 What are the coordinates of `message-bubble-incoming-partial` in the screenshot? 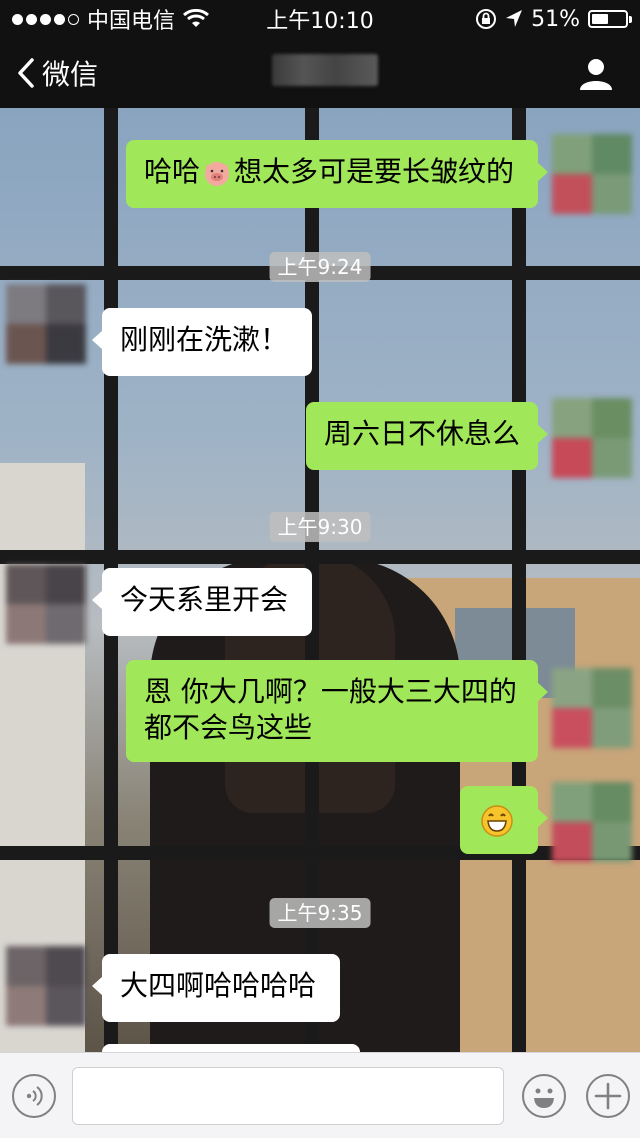 It's located at (231, 1048).